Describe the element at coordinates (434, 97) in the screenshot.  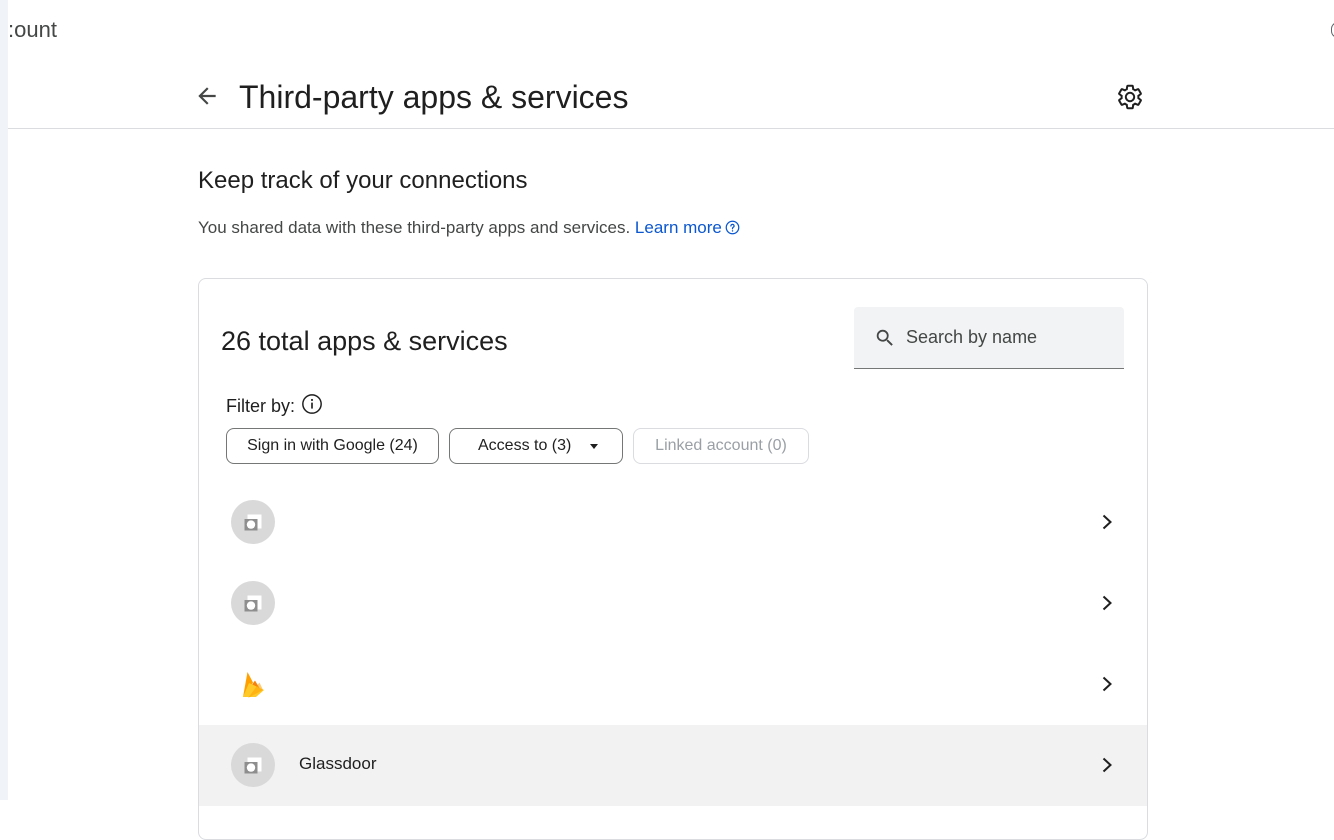
I see `page-title: Third-party apps & services` at that location.